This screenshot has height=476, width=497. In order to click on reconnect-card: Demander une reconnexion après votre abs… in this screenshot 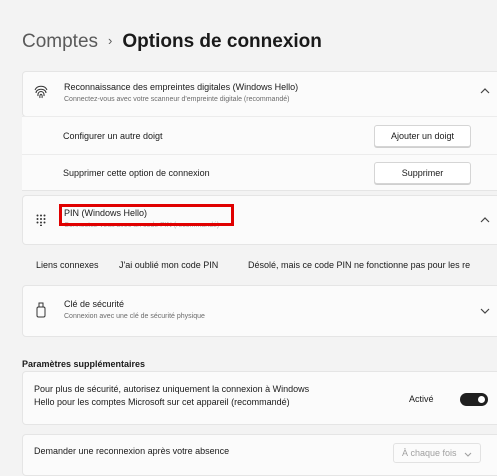, I will do `click(259, 455)`.